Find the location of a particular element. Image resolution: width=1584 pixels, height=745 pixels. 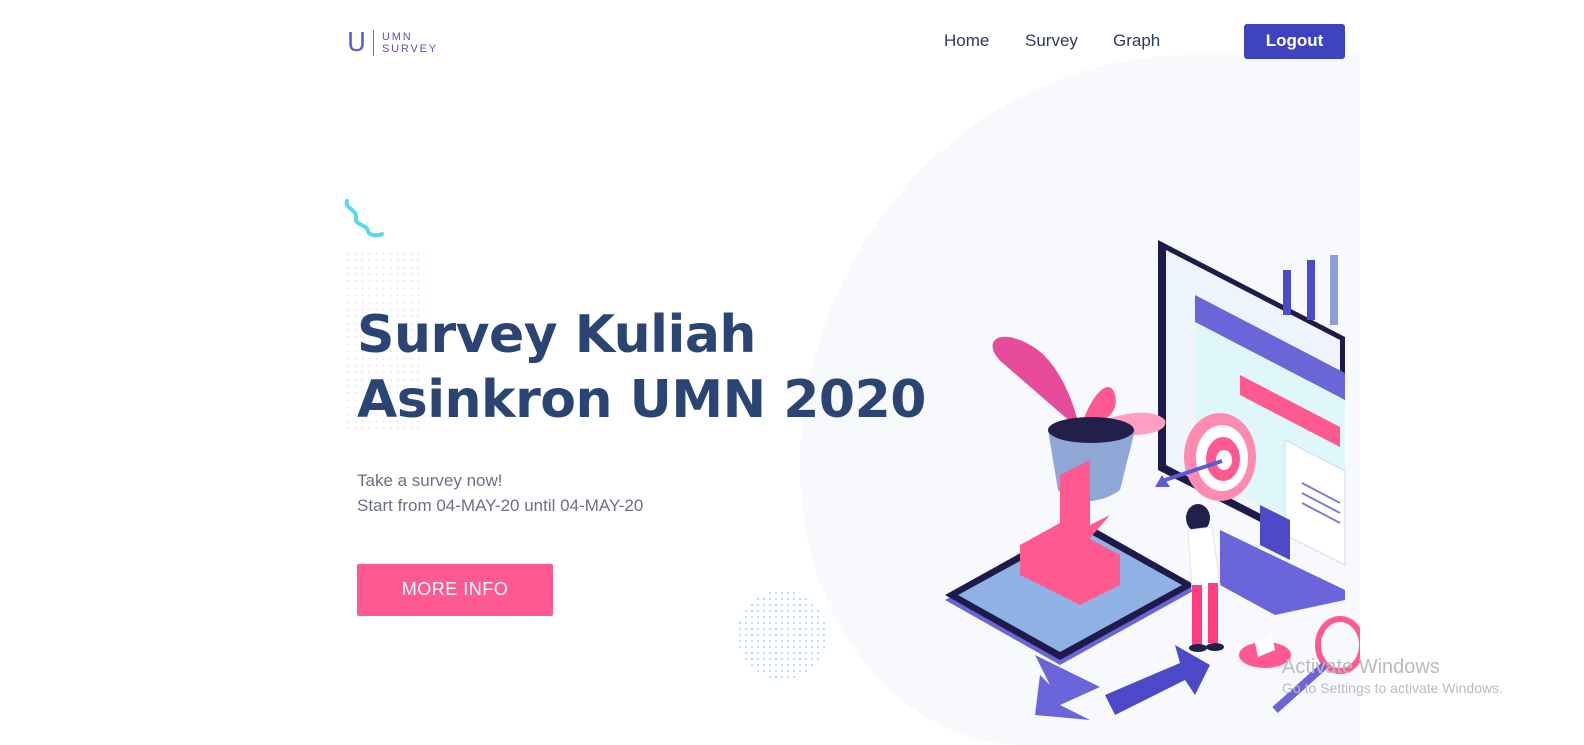

nav-home: Home is located at coordinates (966, 41).